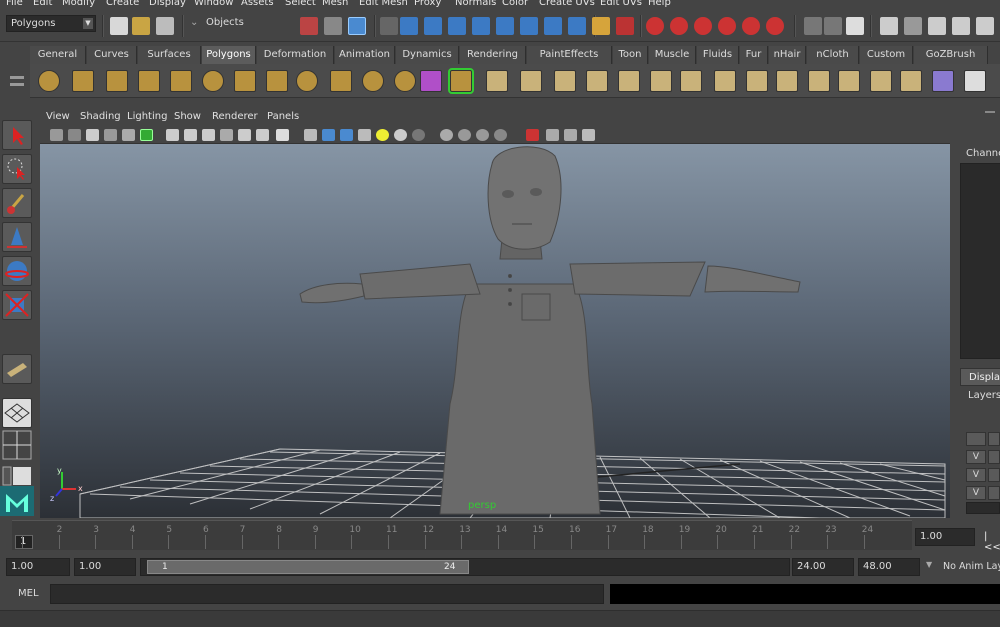  I want to click on output-connections-icon, so click(833, 26).